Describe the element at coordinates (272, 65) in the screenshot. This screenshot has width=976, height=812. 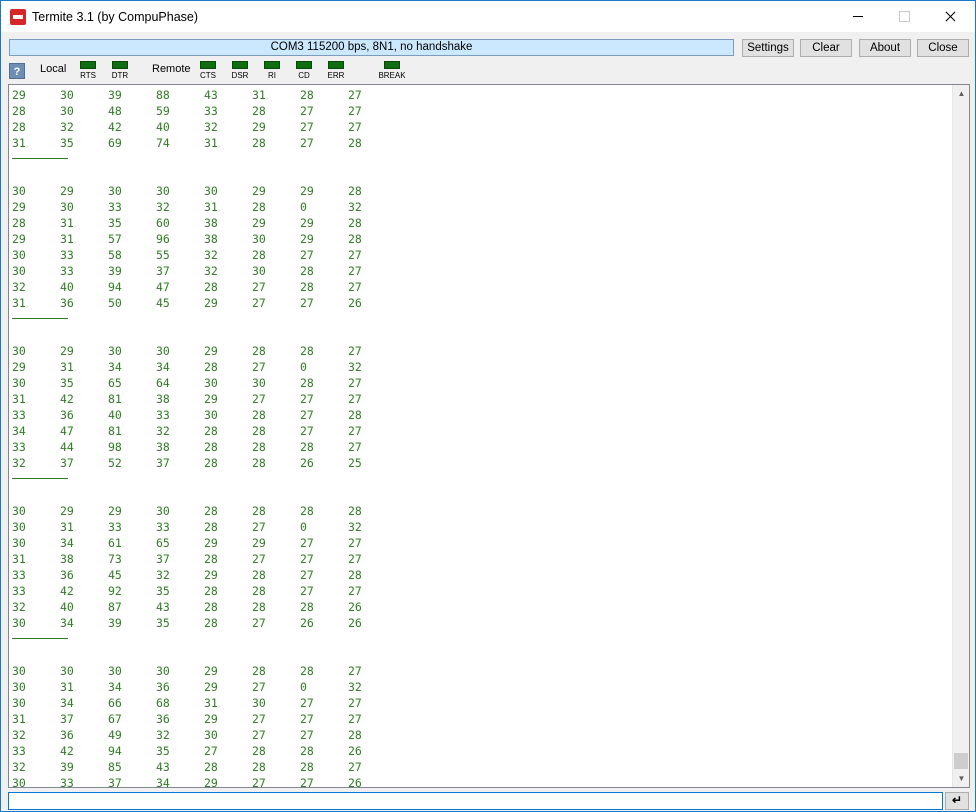
I see `ri-led` at that location.